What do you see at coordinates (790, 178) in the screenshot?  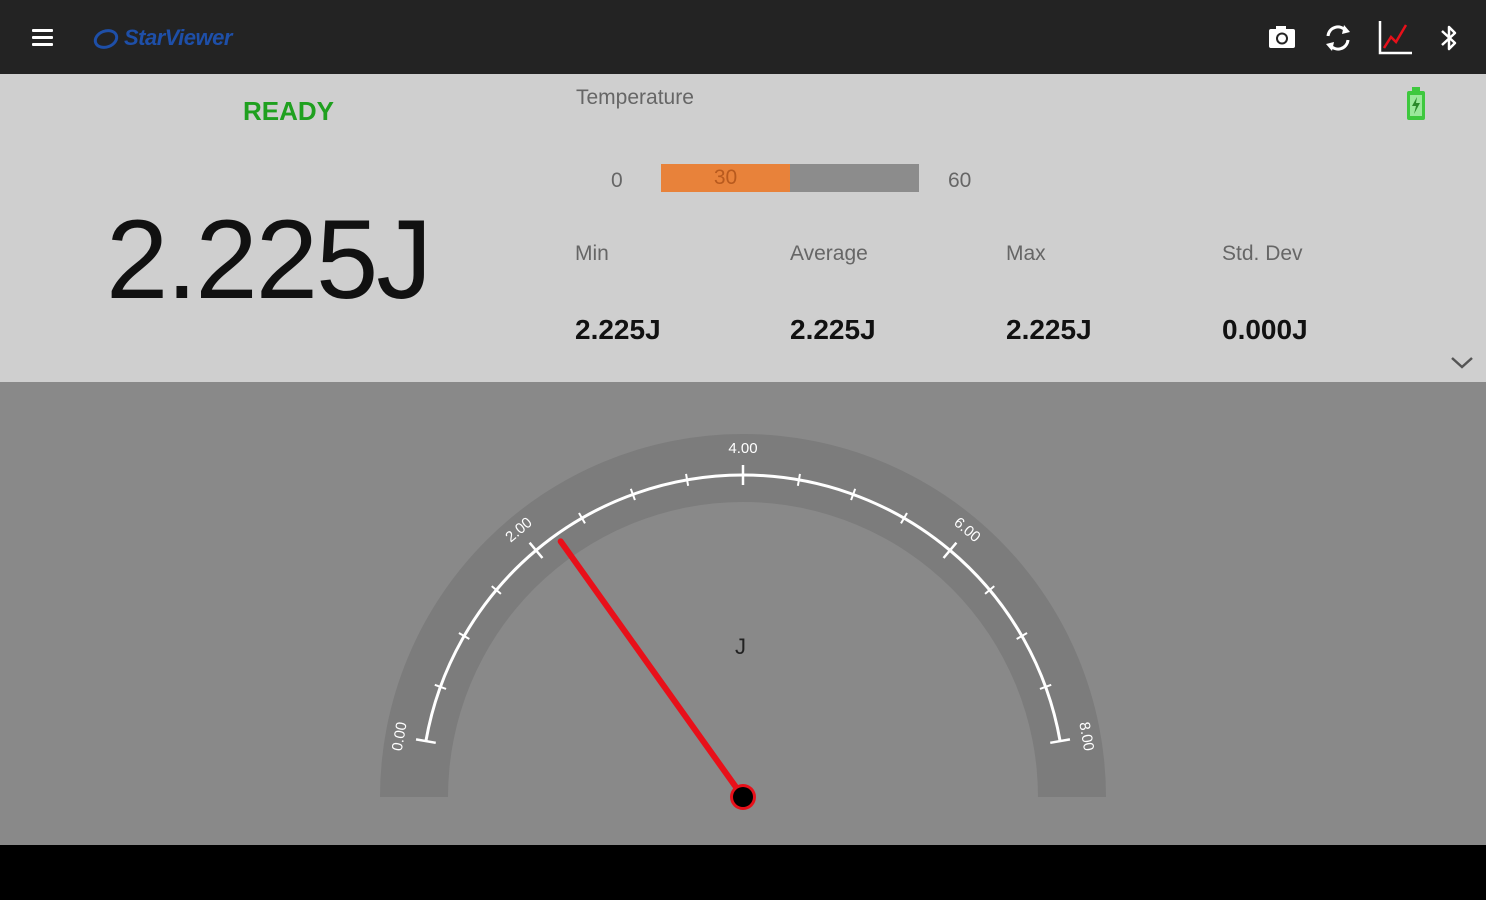 I see `temperature-bar: 30` at bounding box center [790, 178].